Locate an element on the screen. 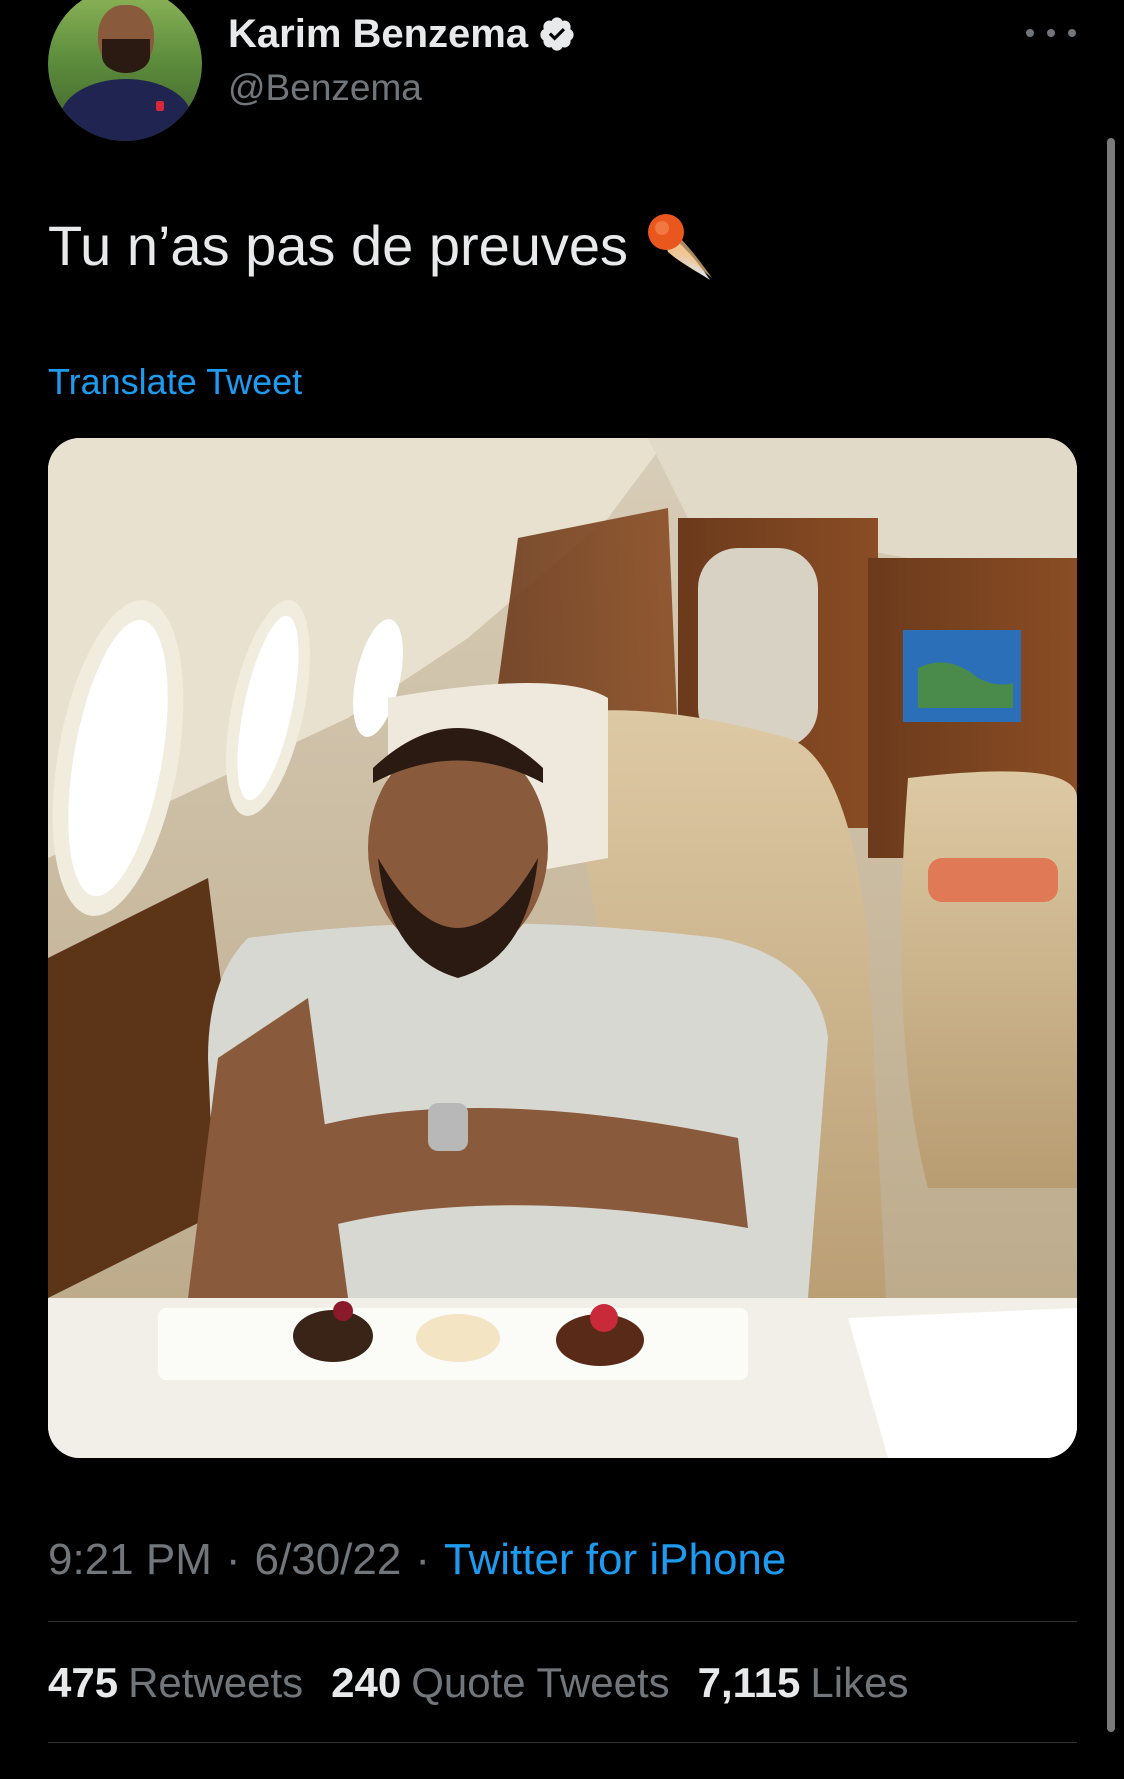 Image resolution: width=1124 pixels, height=1779 pixels. tweet-source-link: Twitter for iPhone is located at coordinates (615, 1560).